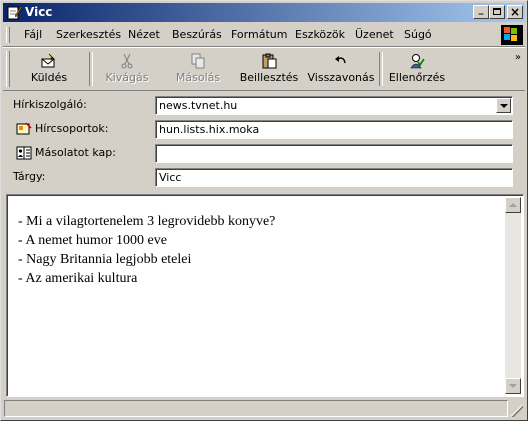 The width and height of the screenshot is (528, 421). Describe the element at coordinates (417, 77) in the screenshot. I see `check-label: Ellenőrzés` at that location.